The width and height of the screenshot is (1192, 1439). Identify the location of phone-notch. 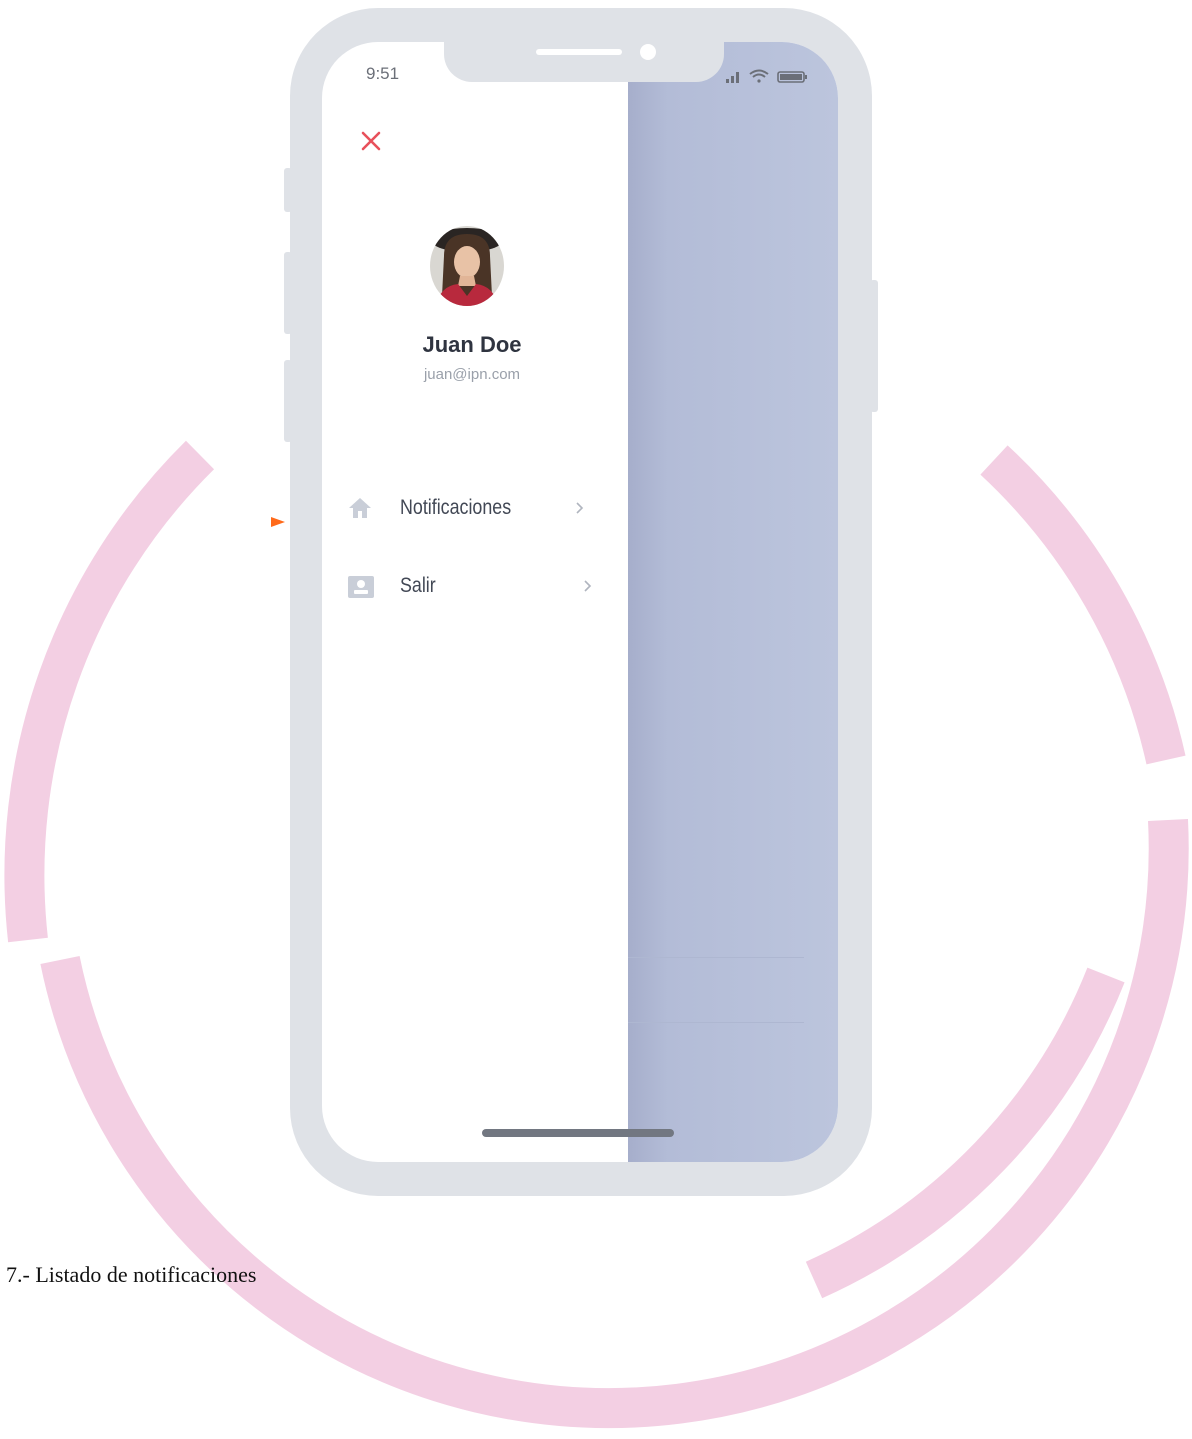
(584, 62).